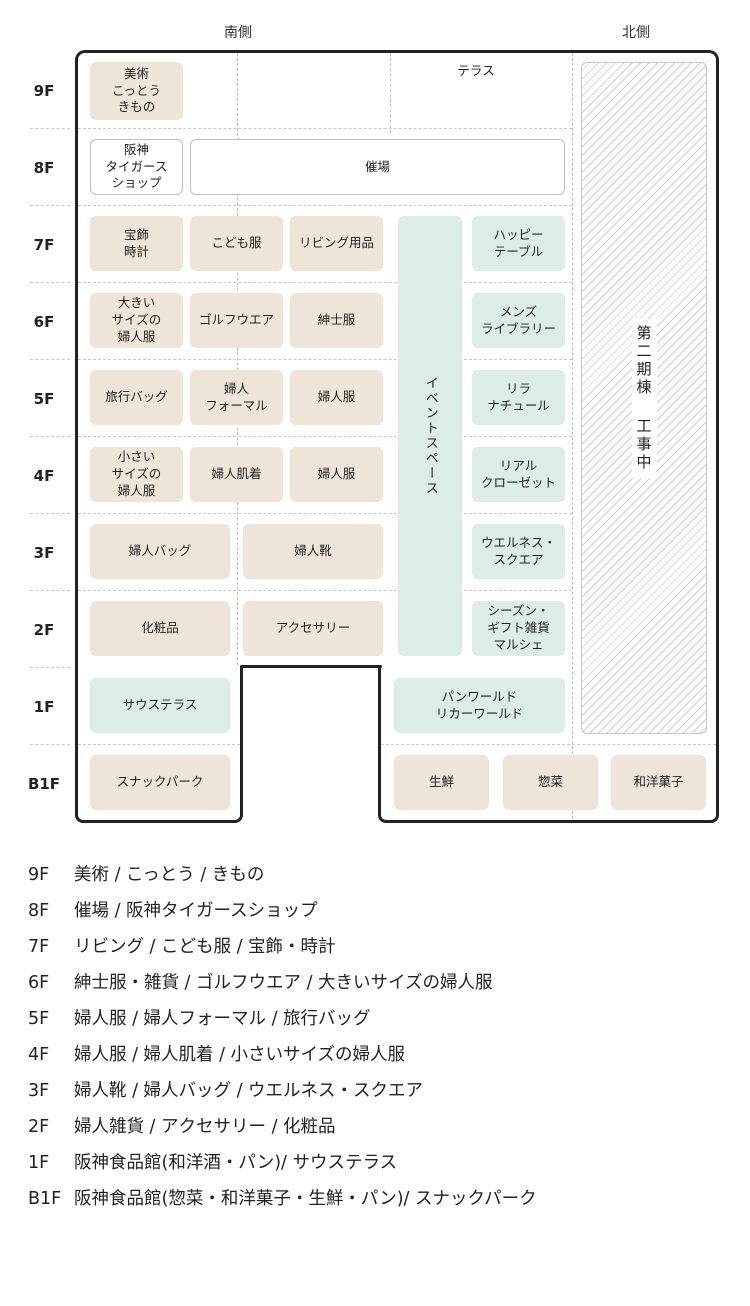 Image resolution: width=750 pixels, height=1306 pixels. What do you see at coordinates (636, 33) in the screenshot?
I see `north-side-label: 北側` at bounding box center [636, 33].